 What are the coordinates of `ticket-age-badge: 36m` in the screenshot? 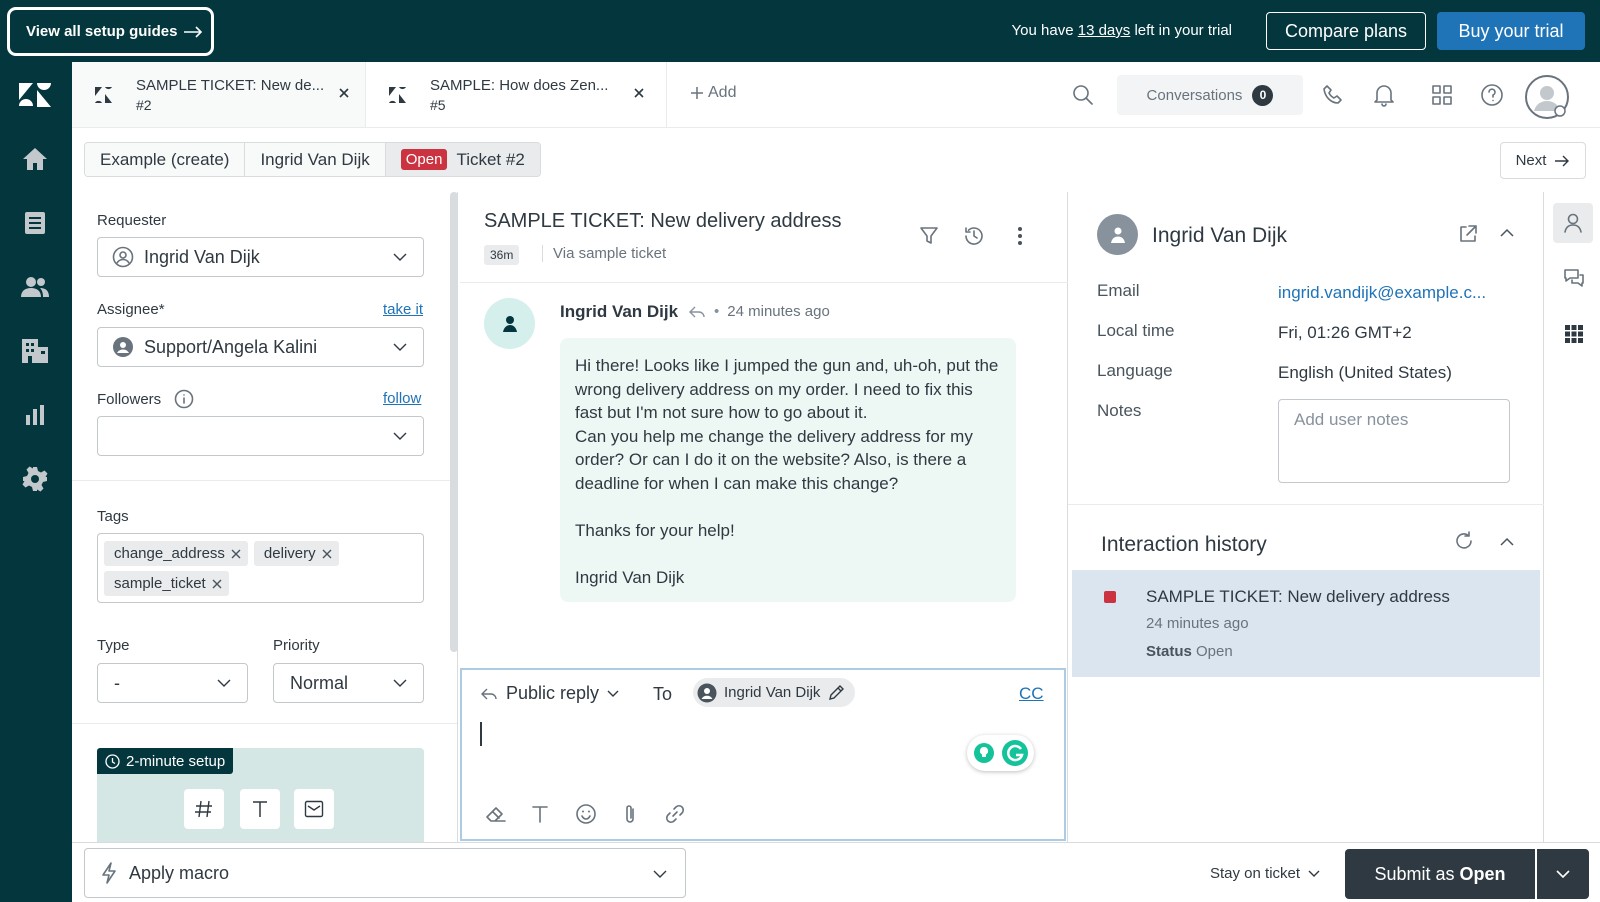 It's located at (502, 255).